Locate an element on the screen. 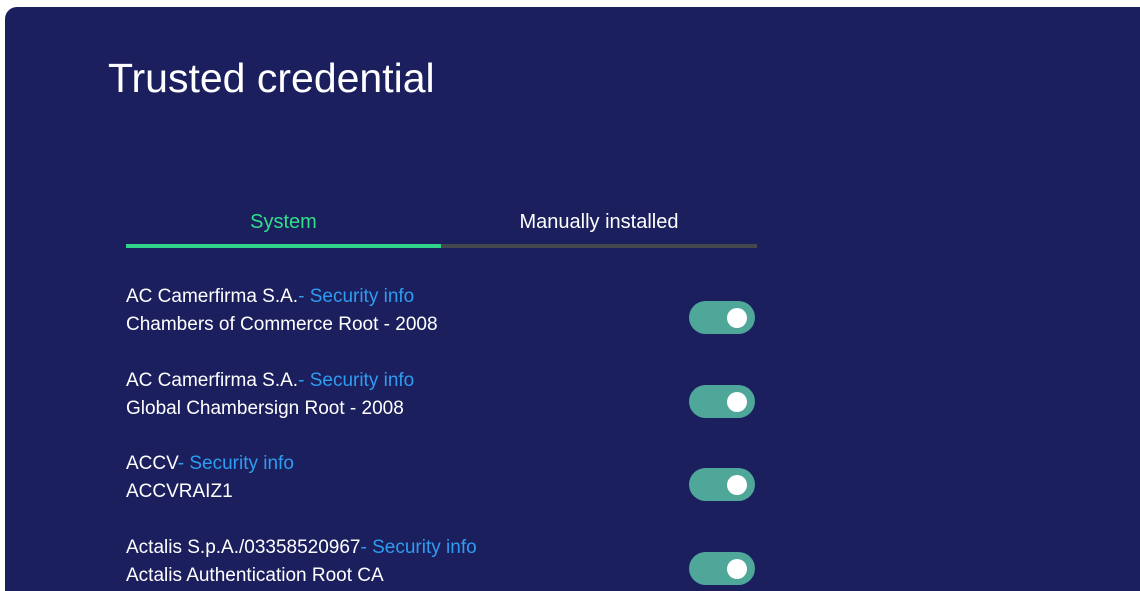  certificate-org: ACCV is located at coordinates (152, 463).